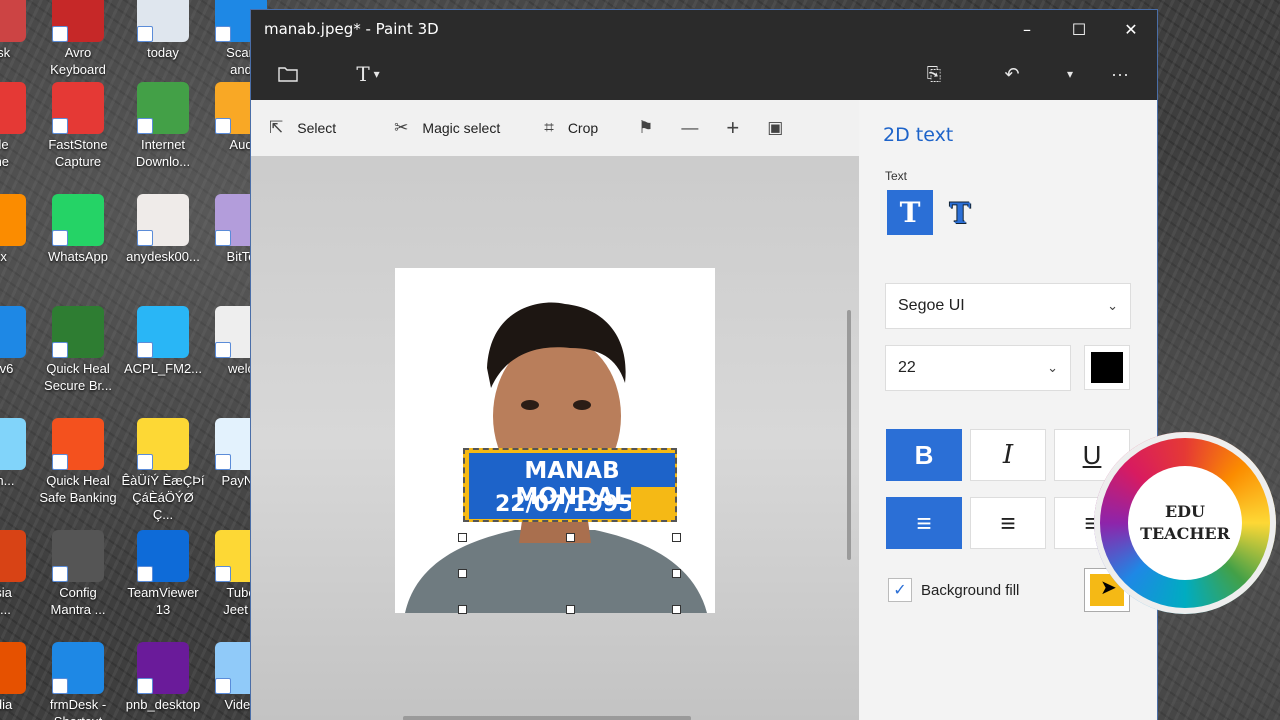 The height and width of the screenshot is (720, 1280). I want to click on desktop-icon-label: Avro Keyboard, so click(78, 61).